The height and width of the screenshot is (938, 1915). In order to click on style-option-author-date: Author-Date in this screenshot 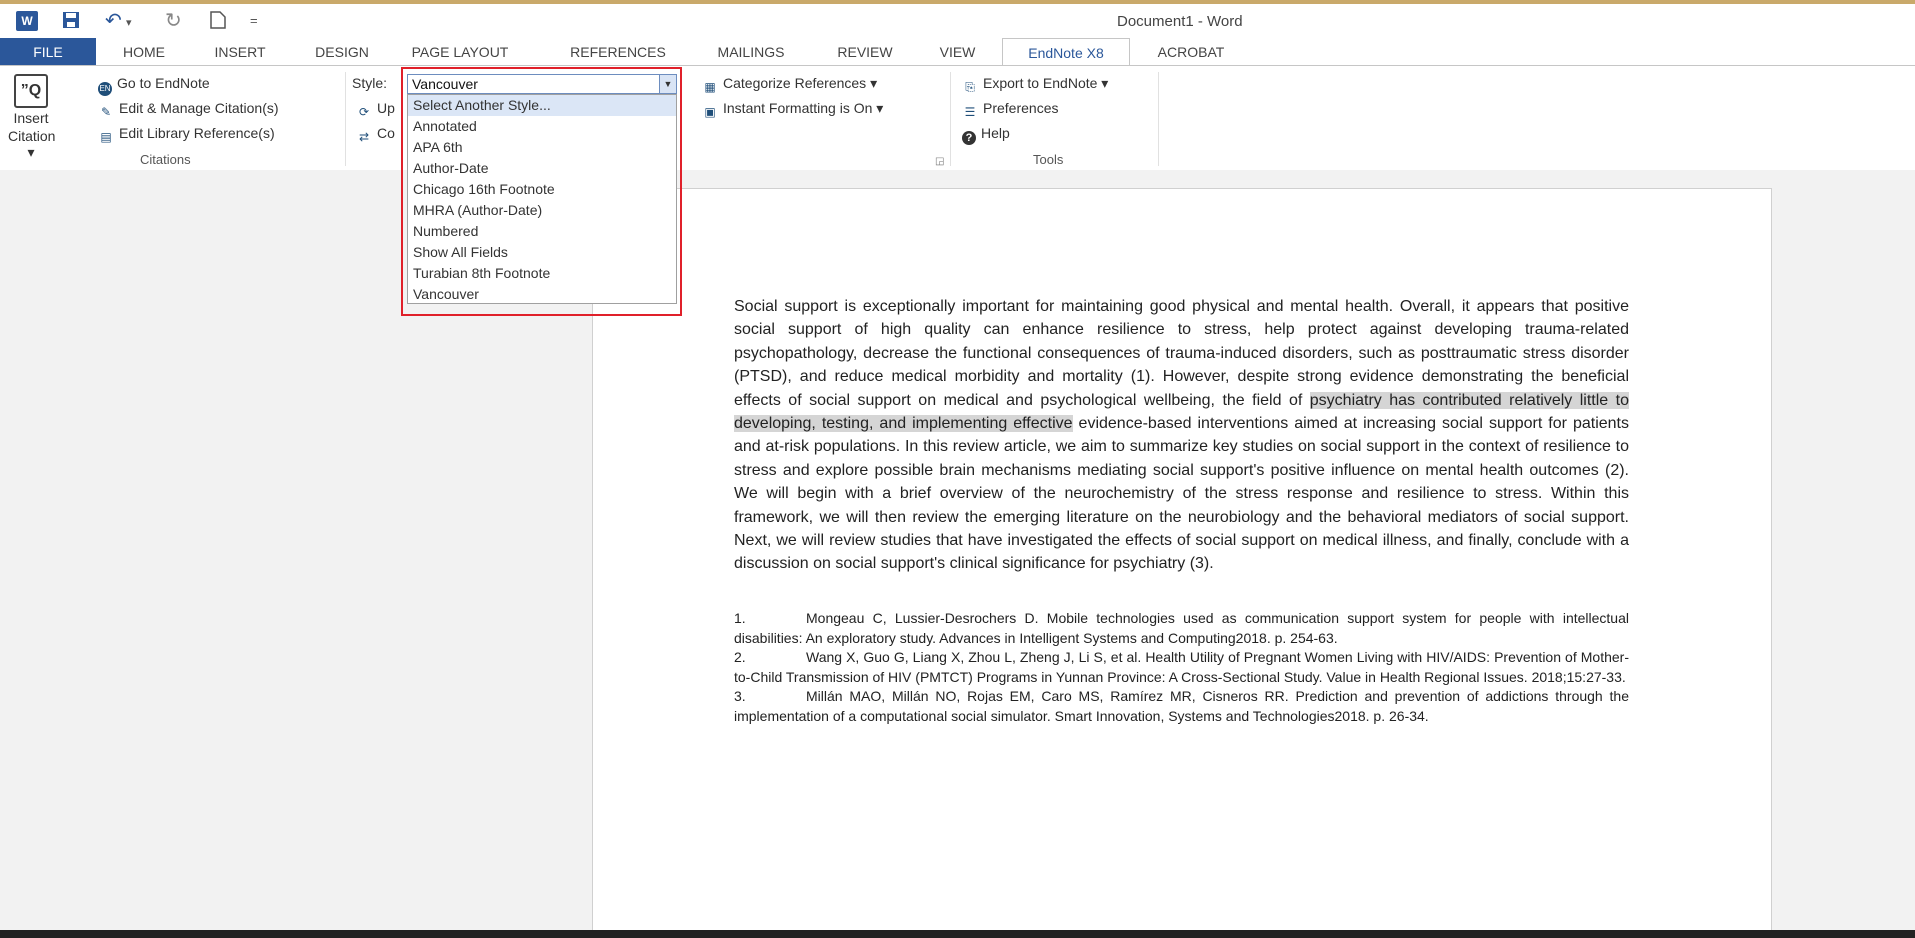, I will do `click(542, 168)`.